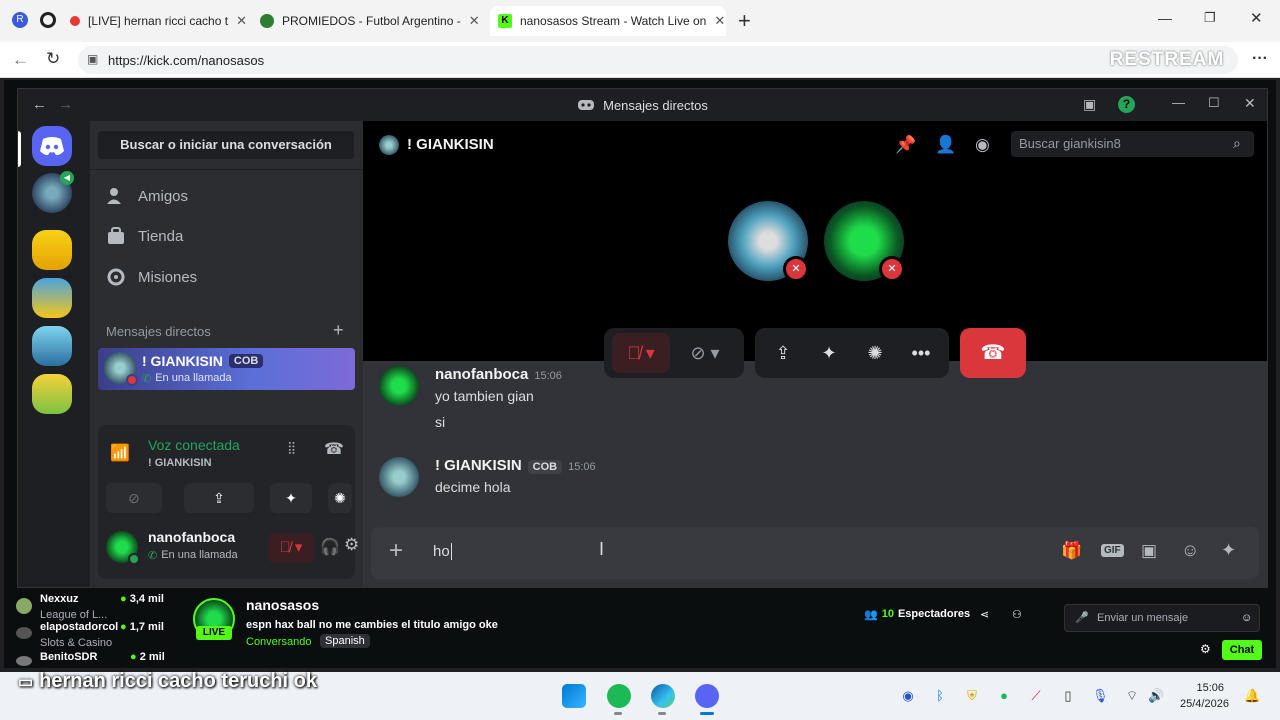 The height and width of the screenshot is (720, 1280). I want to click on disconnect-icon: ☎, so click(334, 449).